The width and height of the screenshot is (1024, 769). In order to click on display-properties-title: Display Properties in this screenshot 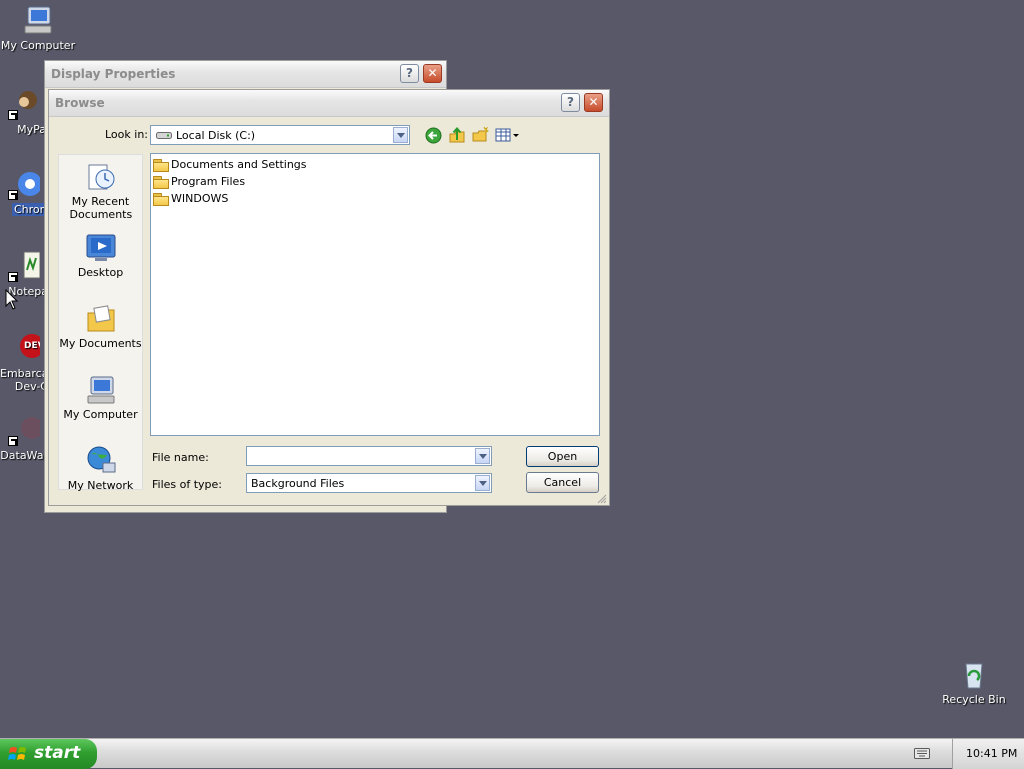, I will do `click(113, 74)`.